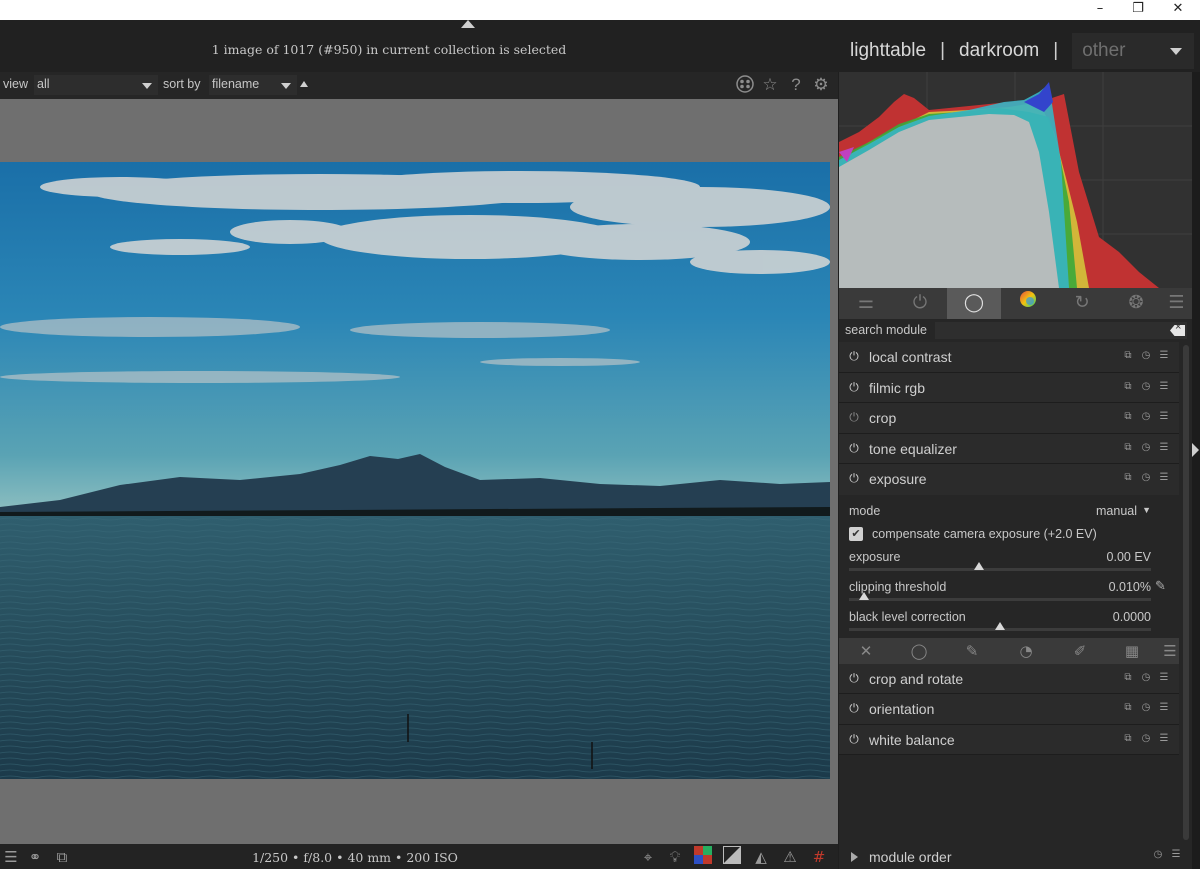 The image size is (1200, 869). I want to click on view-darkroom: darkroom, so click(999, 51).